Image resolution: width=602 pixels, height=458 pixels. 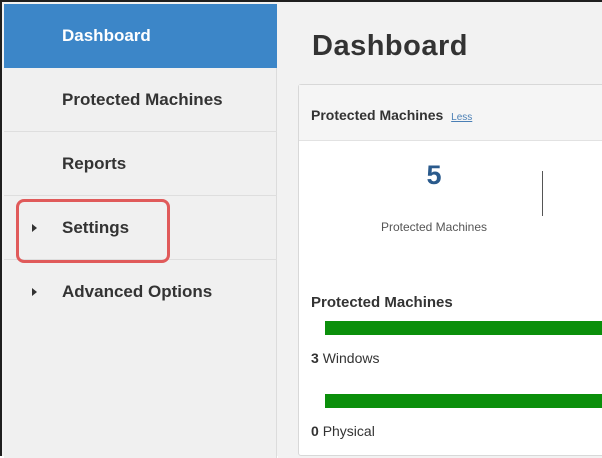 I want to click on sidebar-item-dashboard: Dashboard, so click(x=140, y=36).